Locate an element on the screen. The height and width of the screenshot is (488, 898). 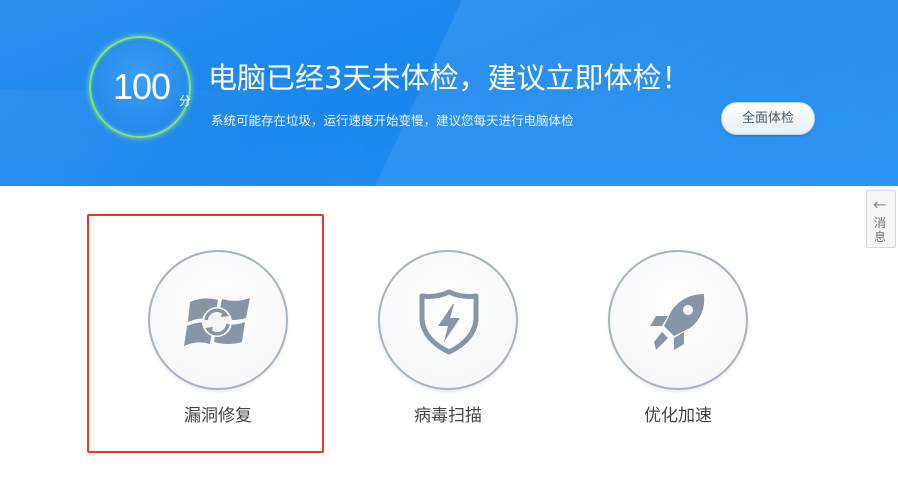
health-subline: 系统可能存在垃圾，运行速度开始变慢，建议您每天进行电脑体检 is located at coordinates (392, 120).